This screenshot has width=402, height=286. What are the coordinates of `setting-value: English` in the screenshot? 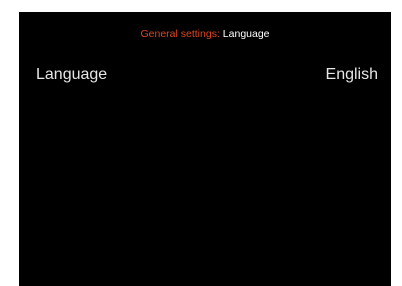 It's located at (352, 75).